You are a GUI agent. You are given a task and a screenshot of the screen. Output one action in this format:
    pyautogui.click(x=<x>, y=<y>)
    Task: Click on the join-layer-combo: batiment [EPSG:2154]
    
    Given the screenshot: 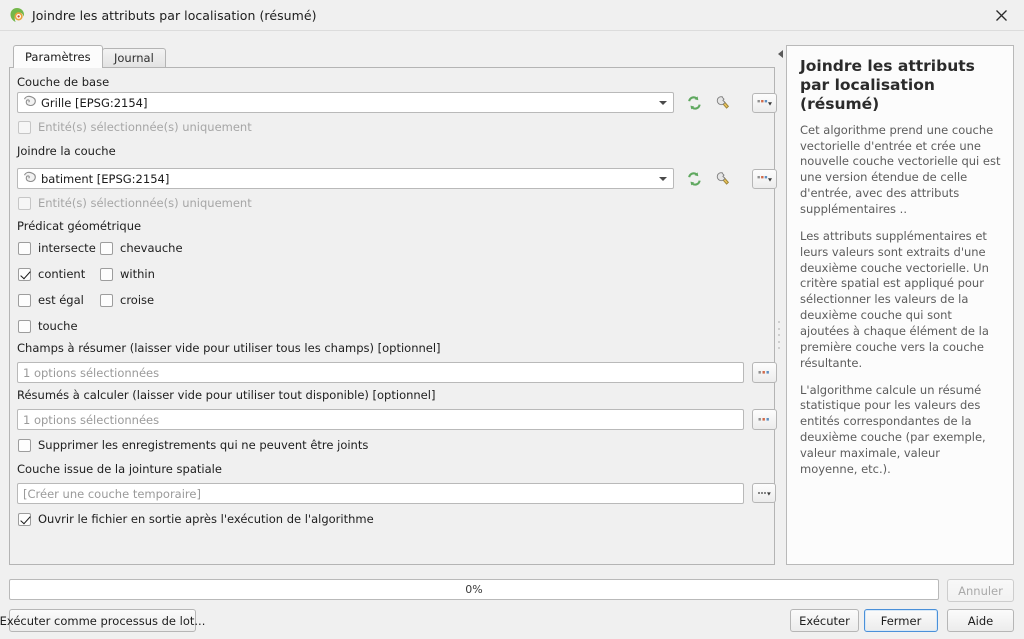 What is the action you would take?
    pyautogui.click(x=345, y=178)
    